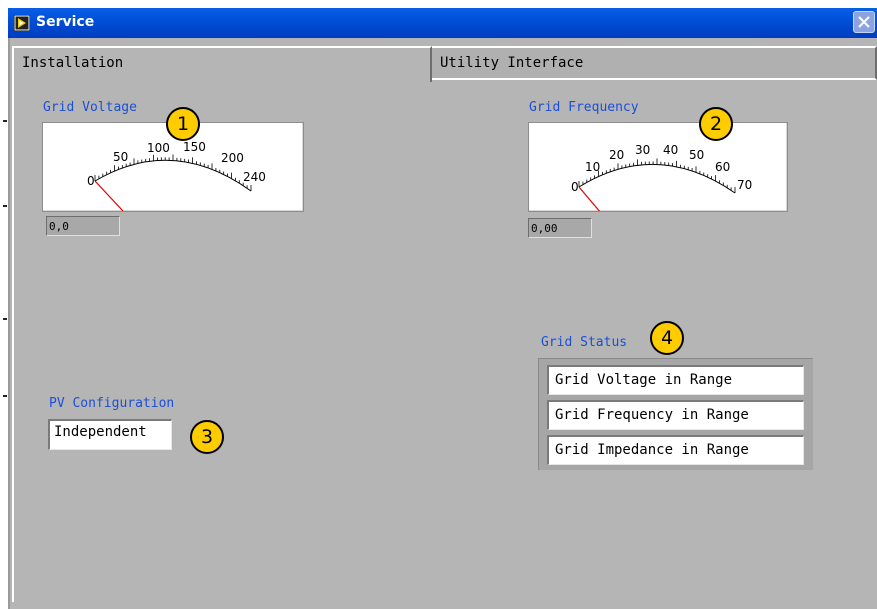  I want to click on callout-1: 1, so click(183, 124).